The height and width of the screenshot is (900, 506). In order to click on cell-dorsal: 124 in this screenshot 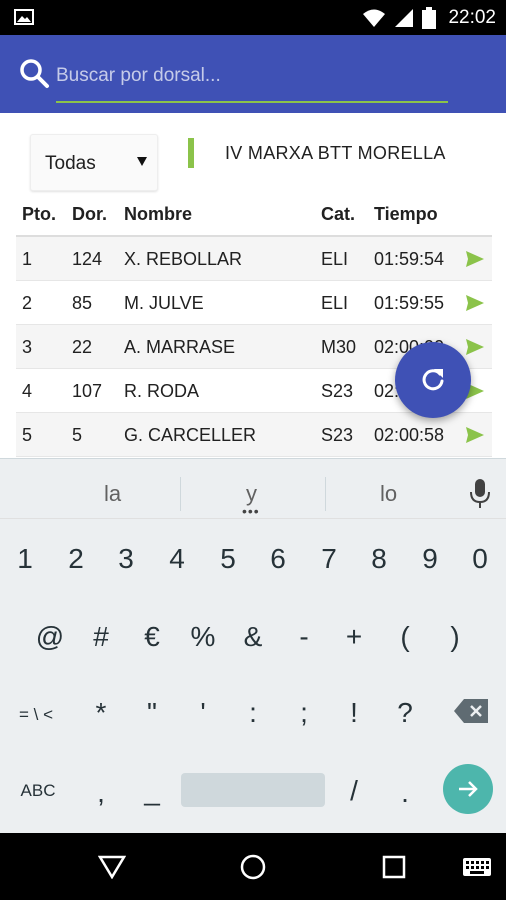, I will do `click(87, 259)`.